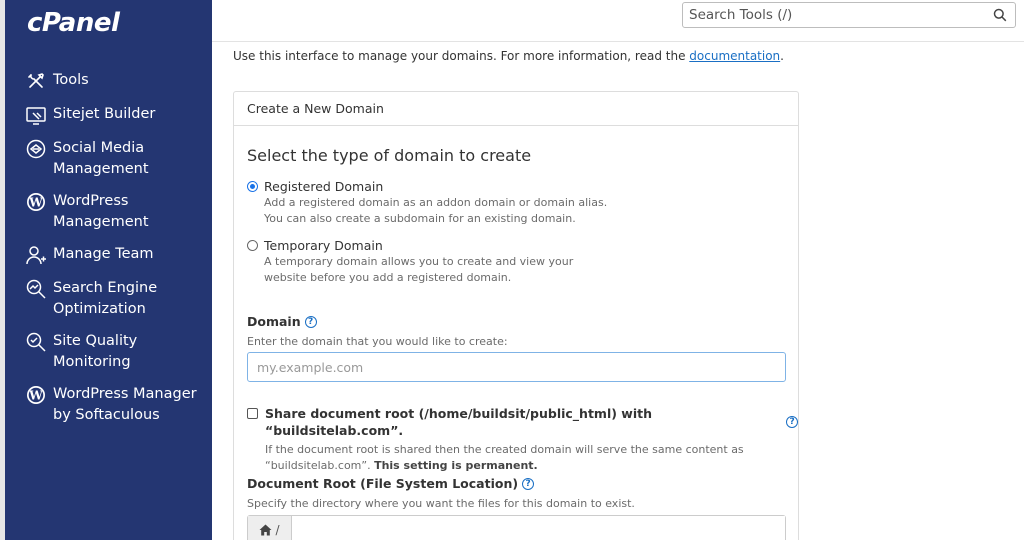  What do you see at coordinates (95, 351) in the screenshot?
I see `sidebar-item-label: Site Quality Monitoring` at bounding box center [95, 351].